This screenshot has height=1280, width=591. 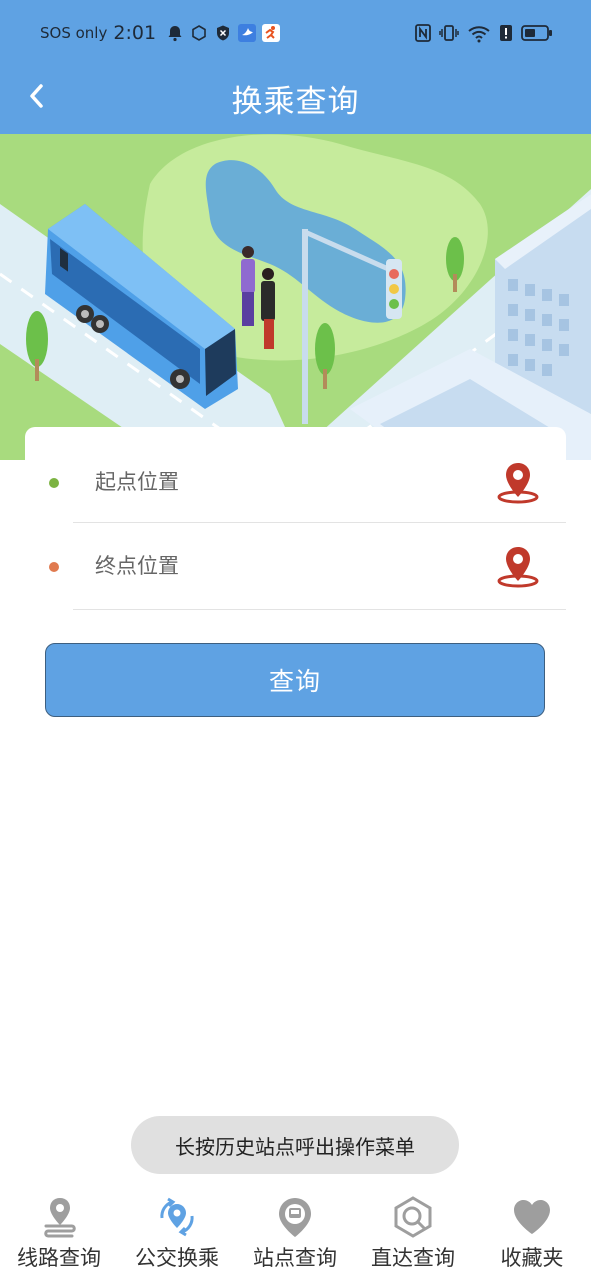 I want to click on nav-item-direct: 直达查询, so click(x=413, y=1233).